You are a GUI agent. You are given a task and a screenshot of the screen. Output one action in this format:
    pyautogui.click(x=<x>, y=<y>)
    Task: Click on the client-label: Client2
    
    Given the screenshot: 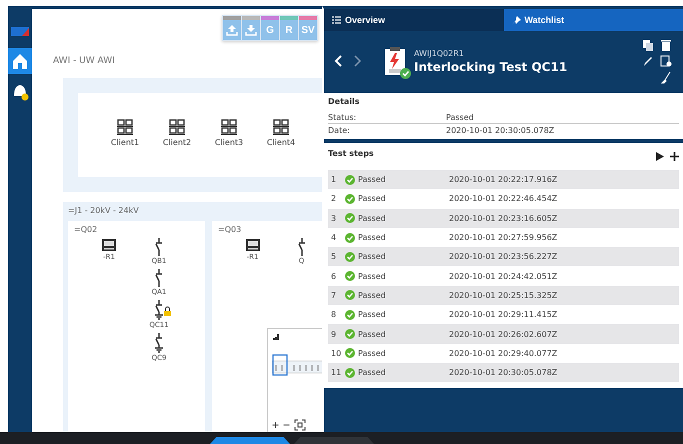 What is the action you would take?
    pyautogui.click(x=177, y=142)
    